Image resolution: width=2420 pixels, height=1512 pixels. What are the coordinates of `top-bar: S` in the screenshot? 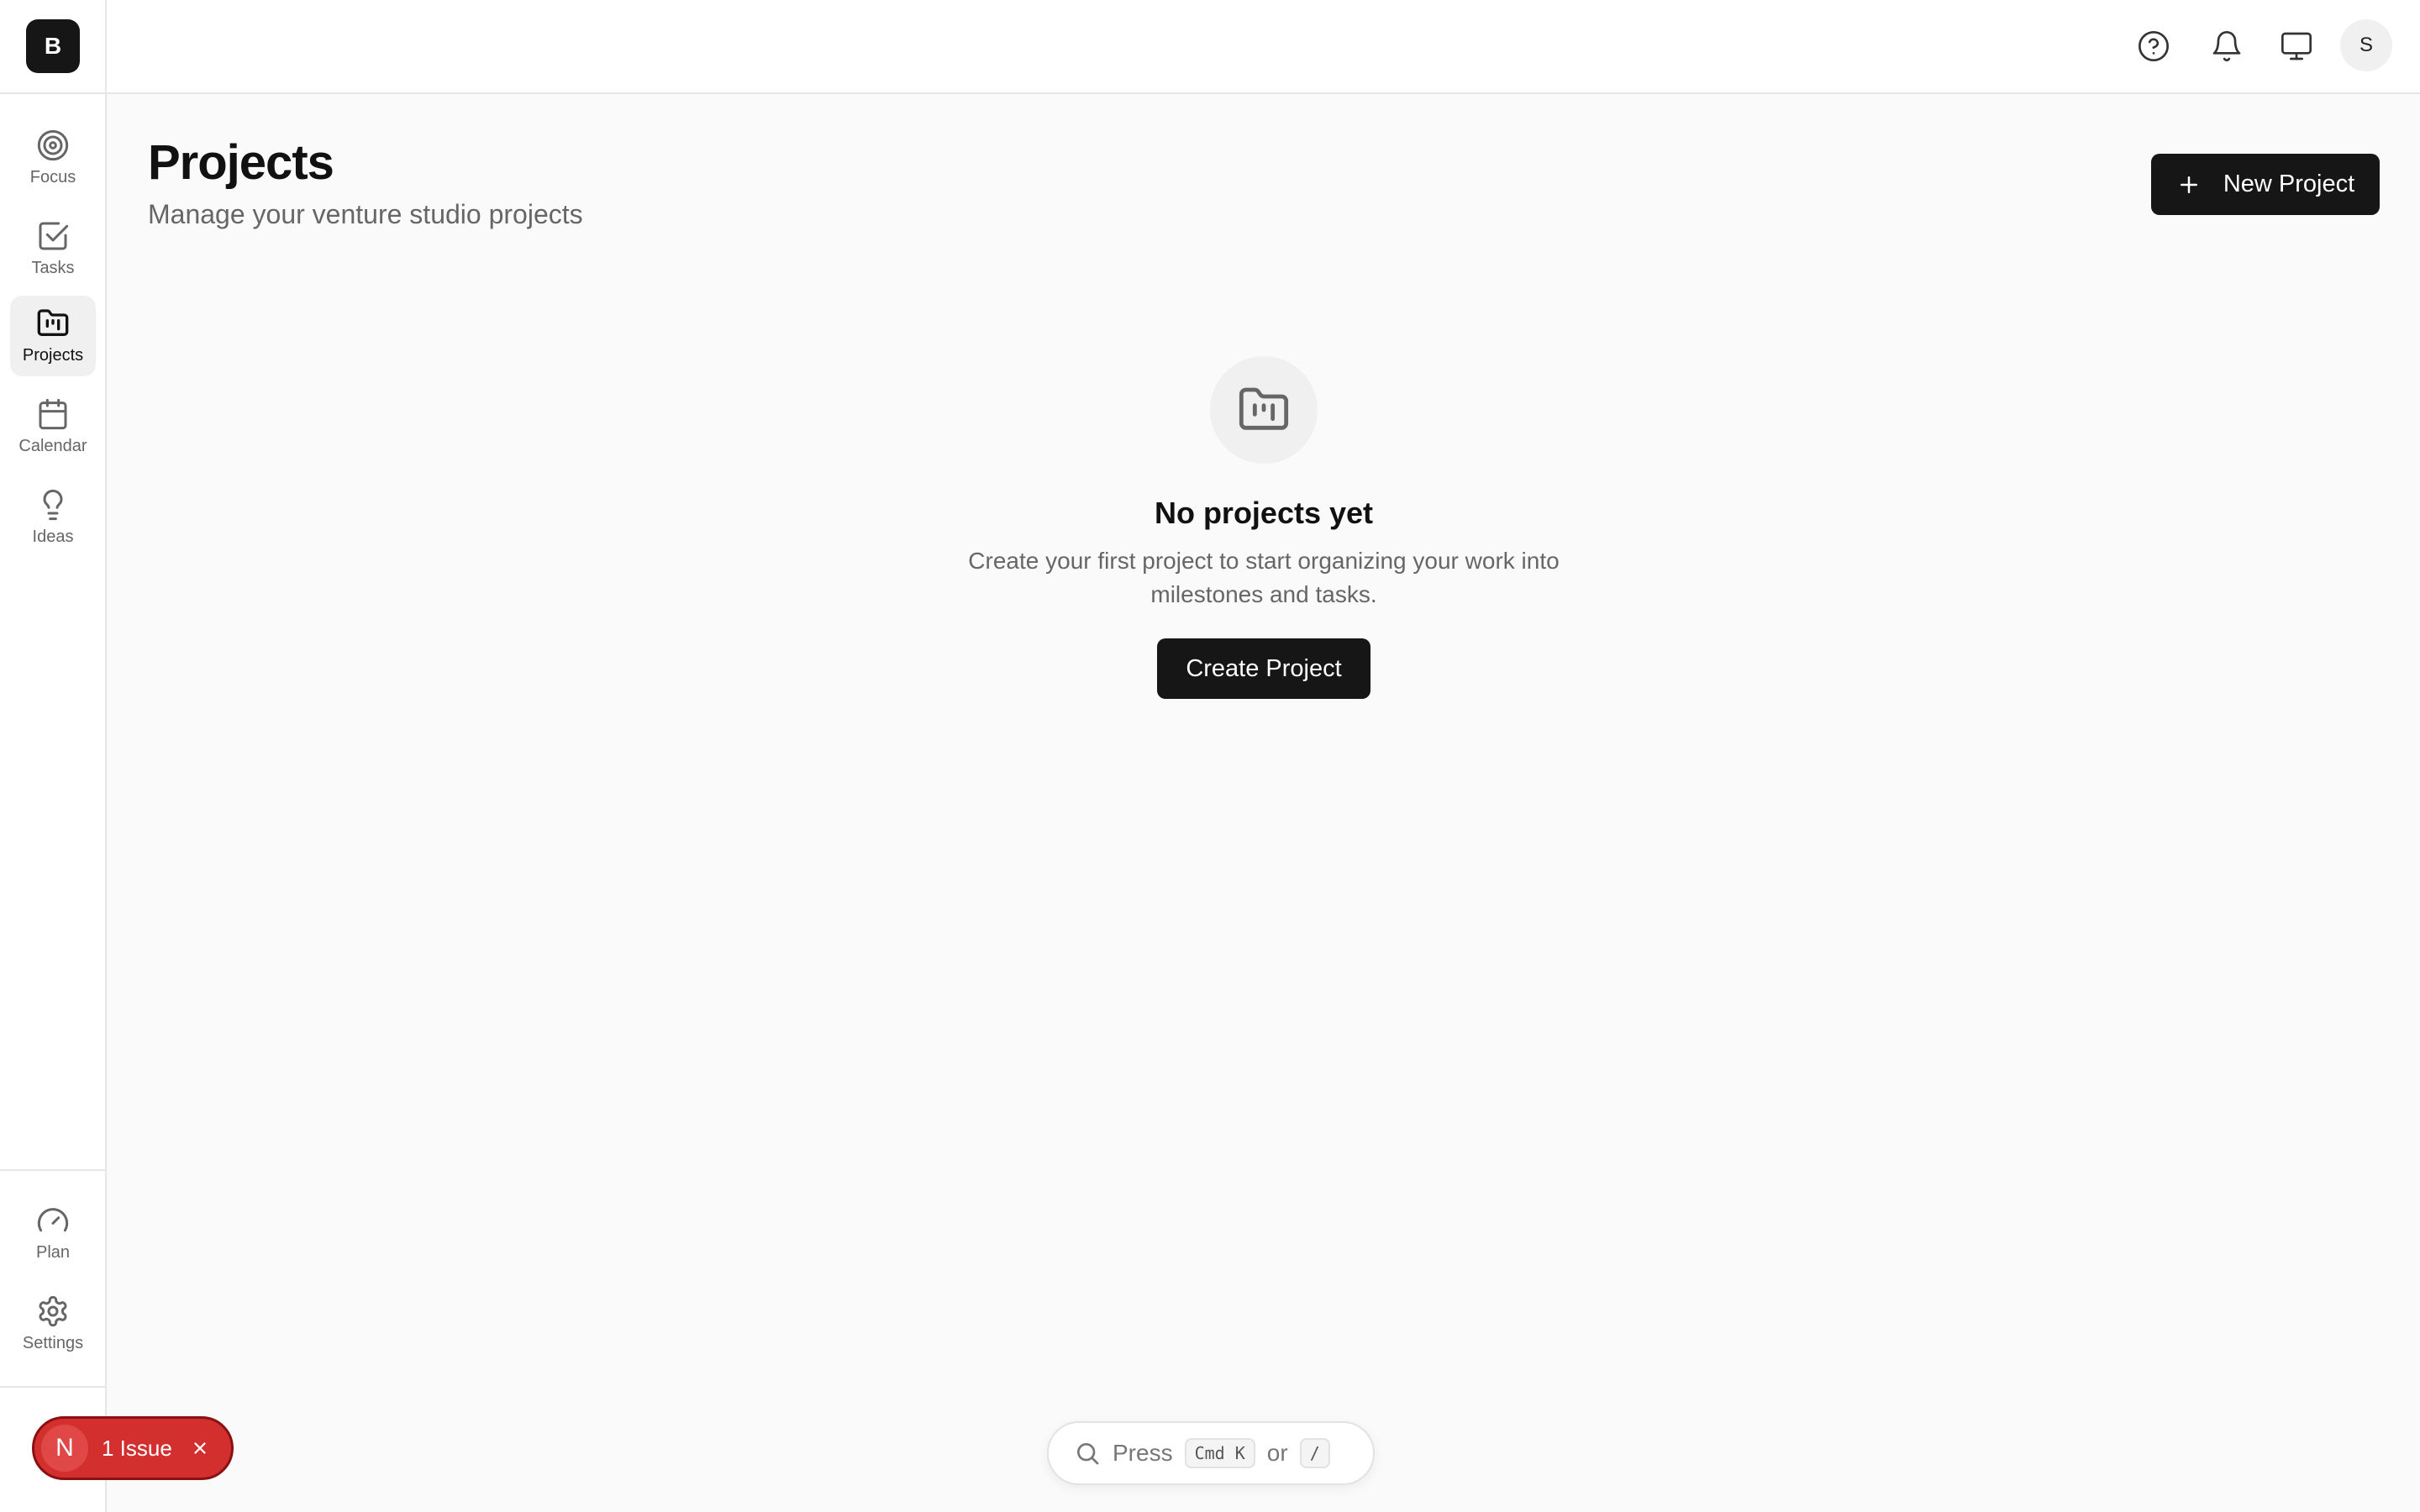 It's located at (1263, 47).